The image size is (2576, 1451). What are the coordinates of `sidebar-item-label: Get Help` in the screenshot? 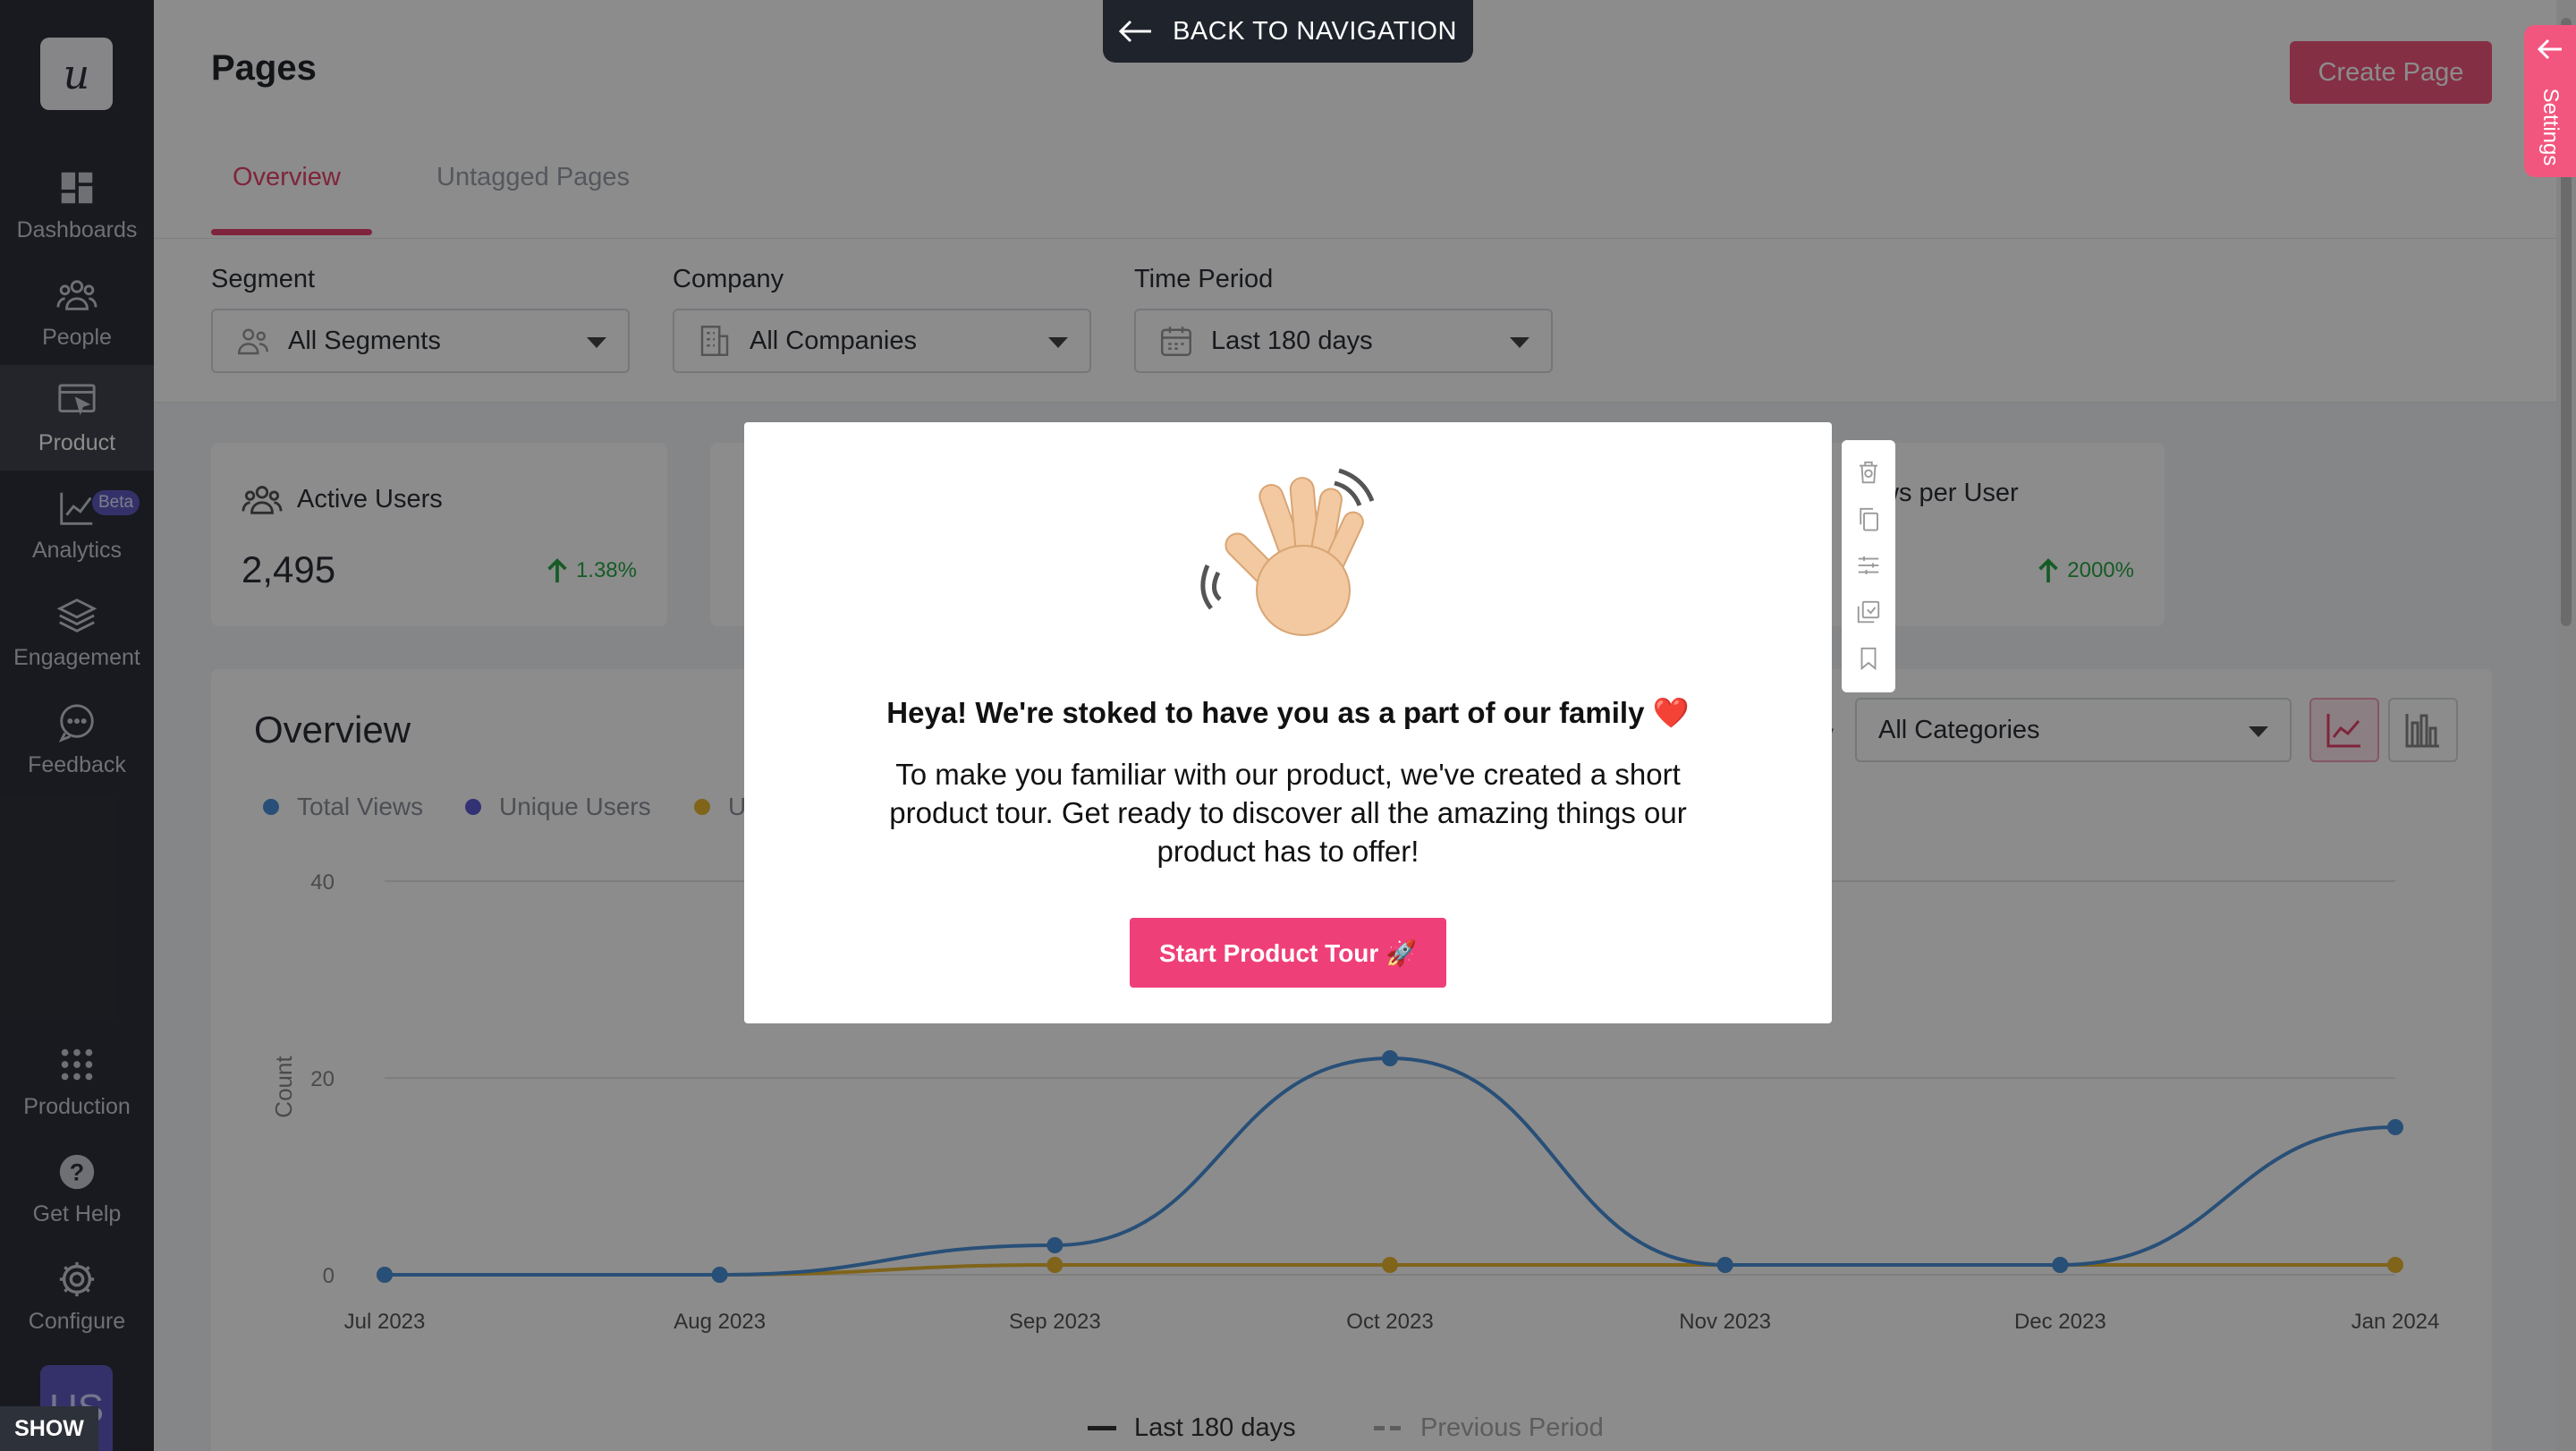 It's located at (77, 1213).